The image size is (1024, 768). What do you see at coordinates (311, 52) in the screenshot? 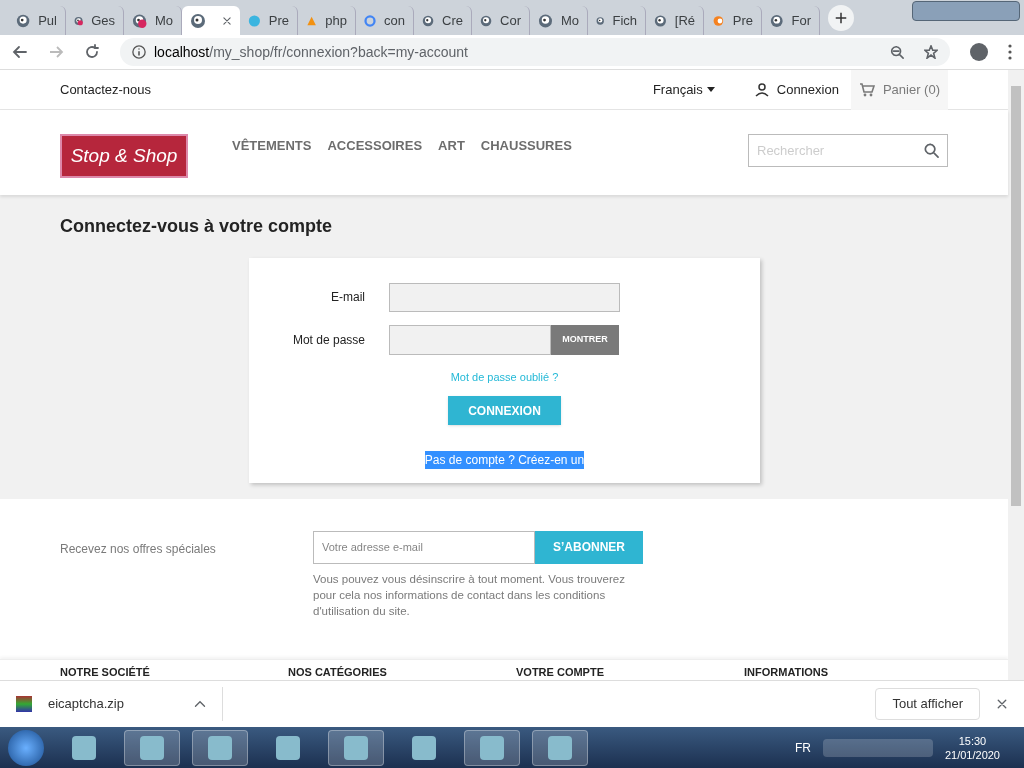
I see `url-text: localhost/my_shop/fr/connexion?back=my-account` at bounding box center [311, 52].